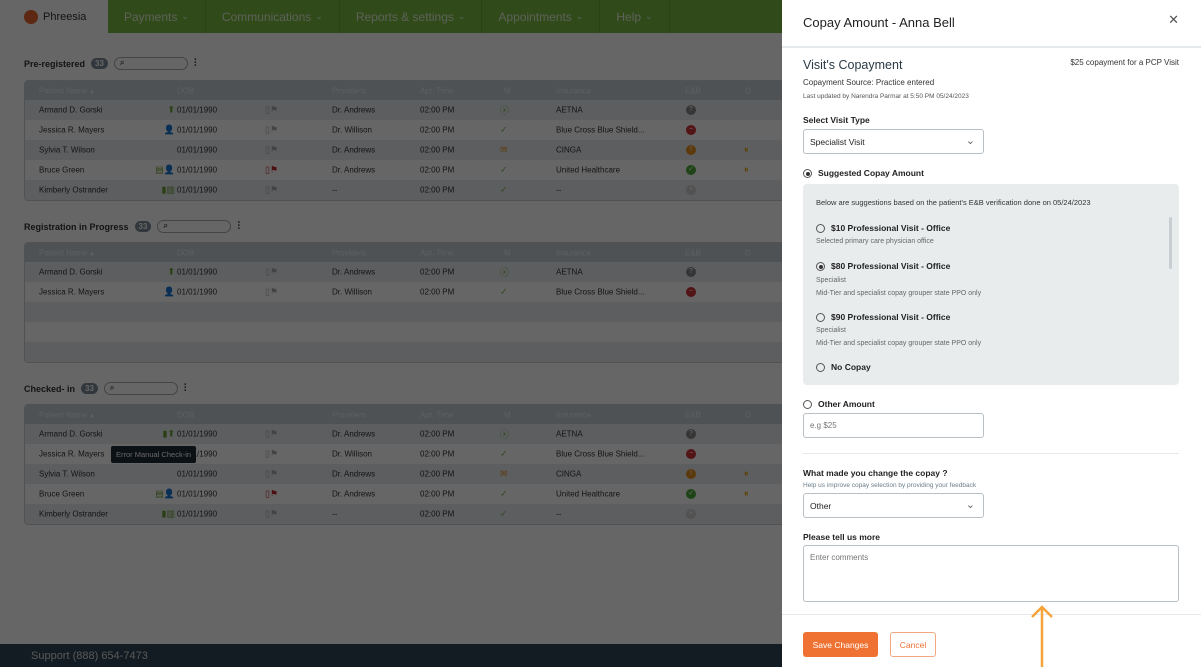 Image resolution: width=1201 pixels, height=667 pixels. What do you see at coordinates (273, 16) in the screenshot?
I see `nav-communications: Communications` at bounding box center [273, 16].